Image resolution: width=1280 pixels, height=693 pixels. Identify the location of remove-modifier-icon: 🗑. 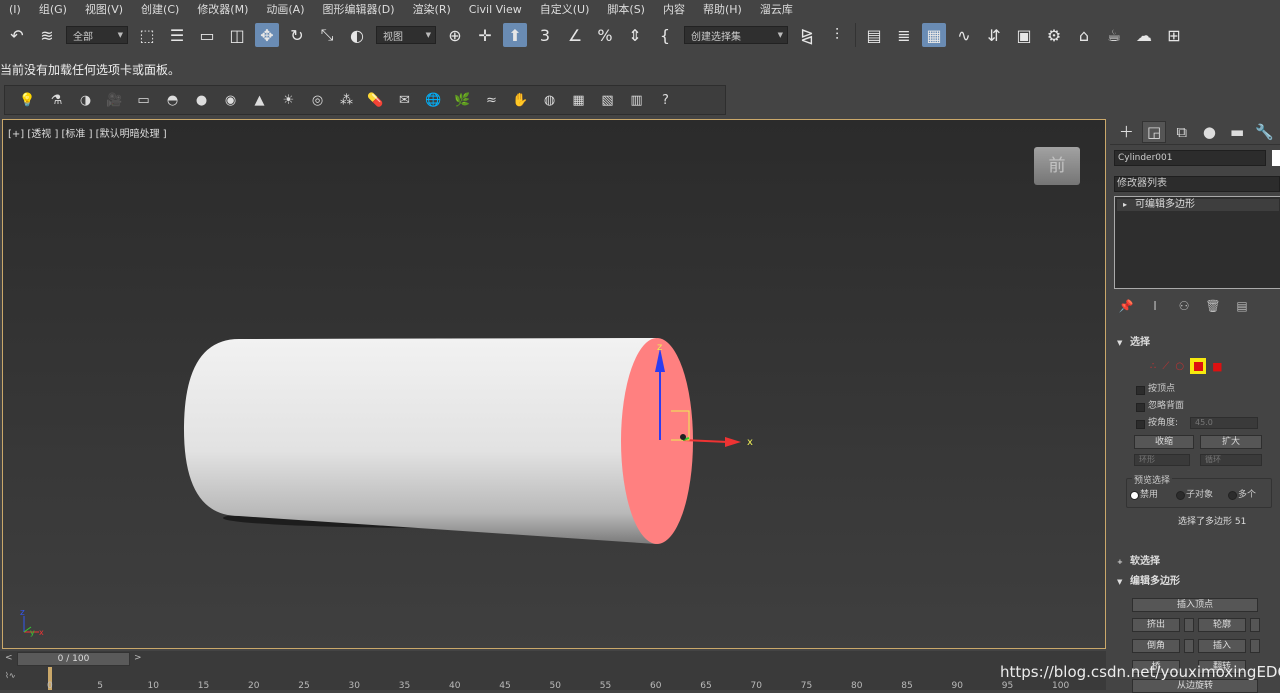
(1213, 306).